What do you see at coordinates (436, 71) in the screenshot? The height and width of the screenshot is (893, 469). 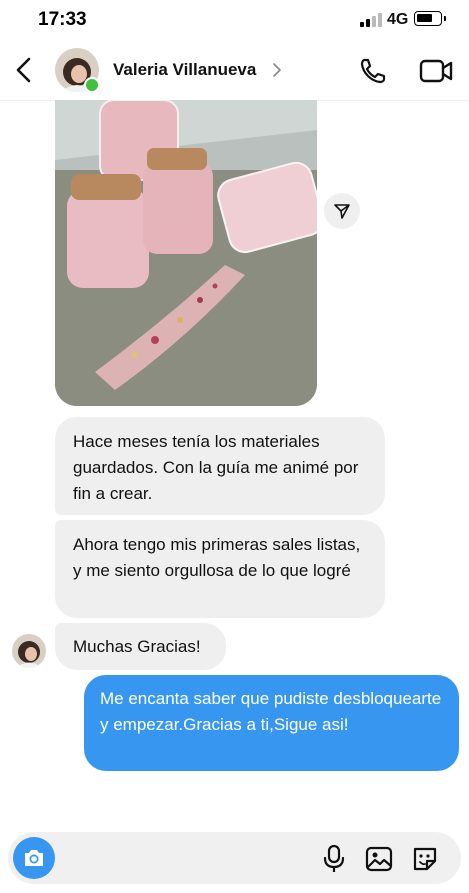 I see `video-camera-icon` at bounding box center [436, 71].